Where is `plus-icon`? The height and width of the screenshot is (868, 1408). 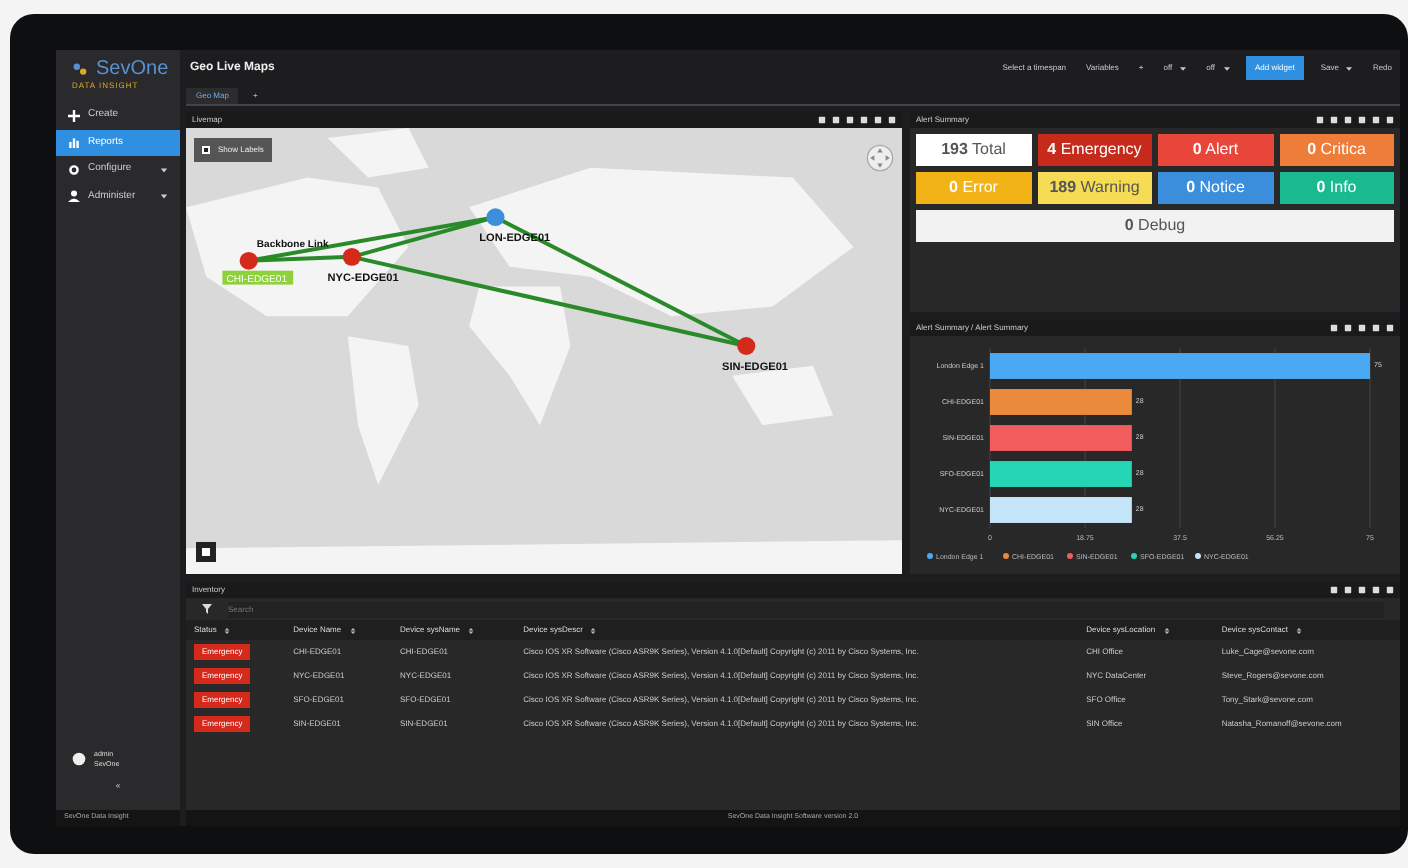
plus-icon is located at coordinates (74, 115).